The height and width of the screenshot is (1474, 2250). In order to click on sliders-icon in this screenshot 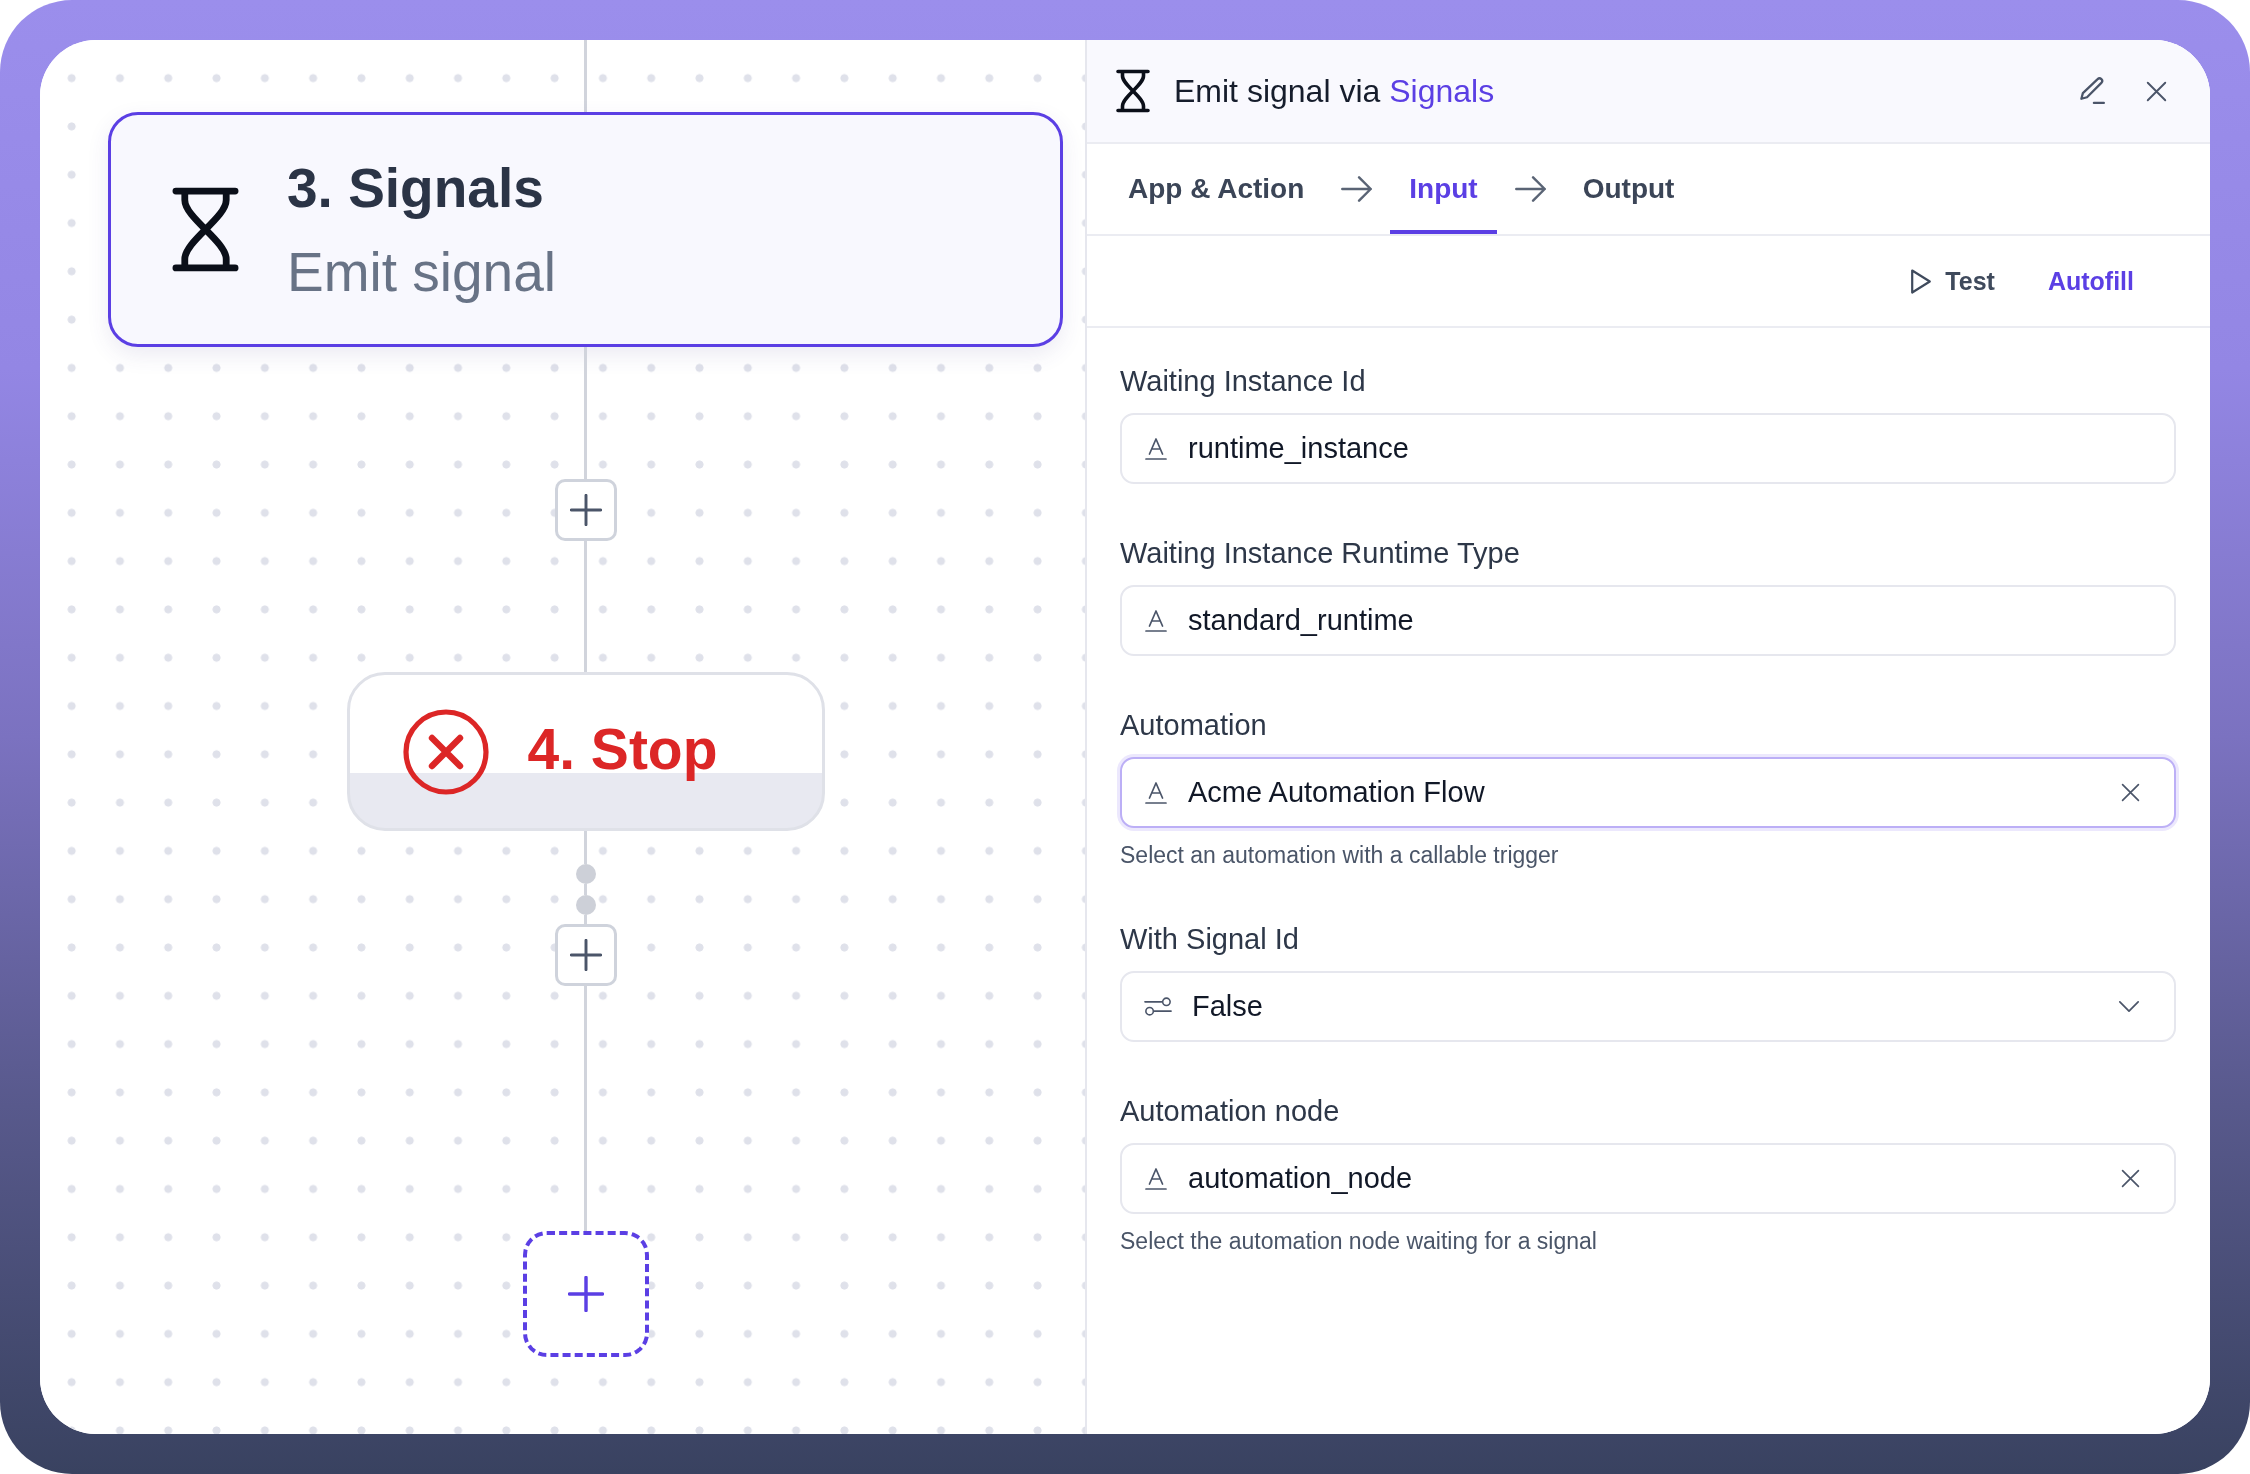, I will do `click(1158, 1006)`.